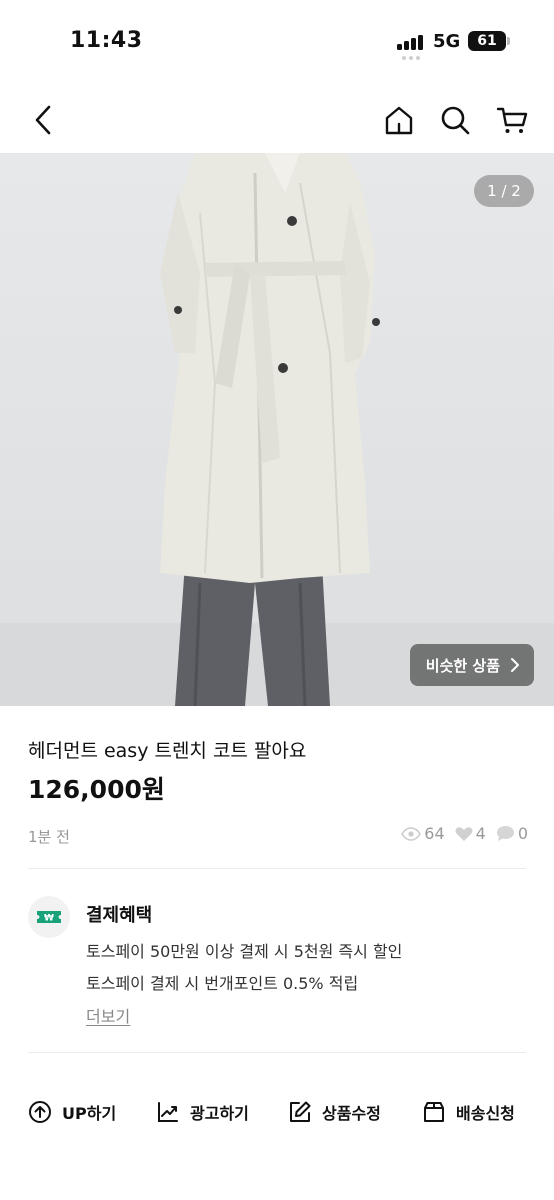 This screenshot has width=554, height=1200. Describe the element at coordinates (219, 1113) in the screenshot. I see `ad-label: 광고하기` at that location.